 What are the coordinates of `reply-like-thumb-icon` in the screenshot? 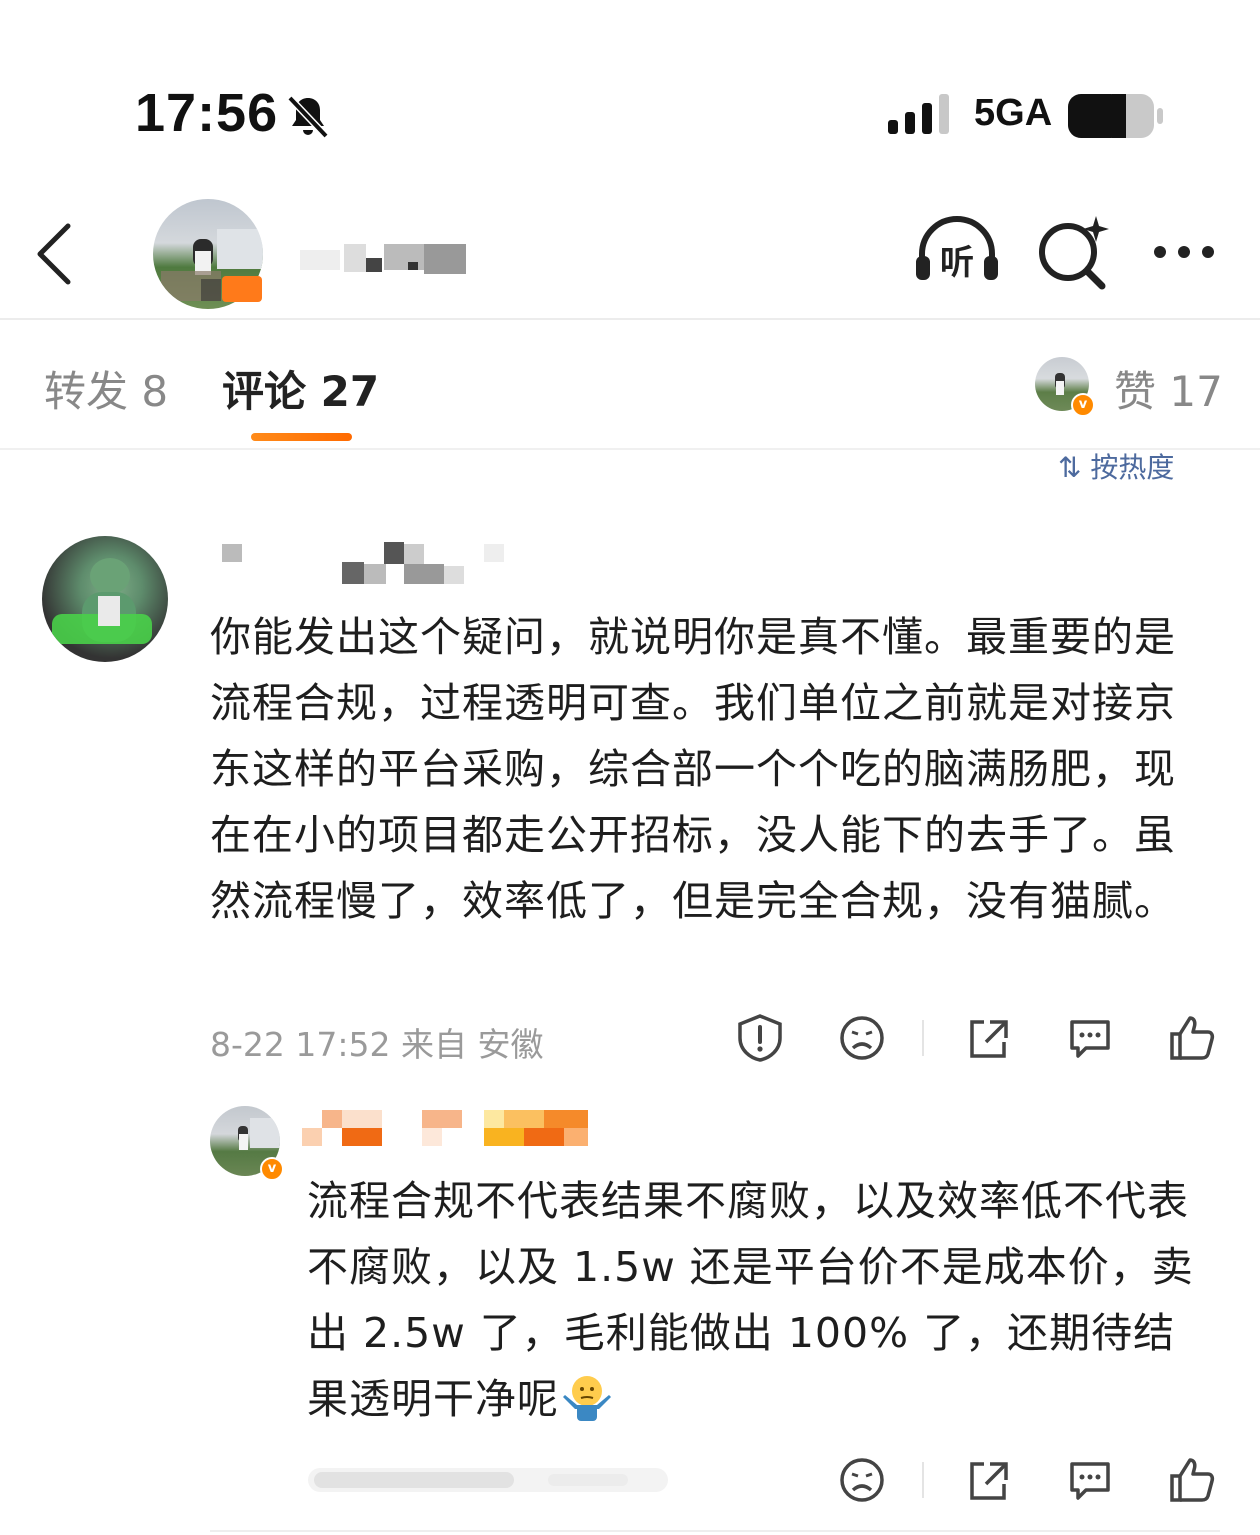 It's located at (1192, 1480).